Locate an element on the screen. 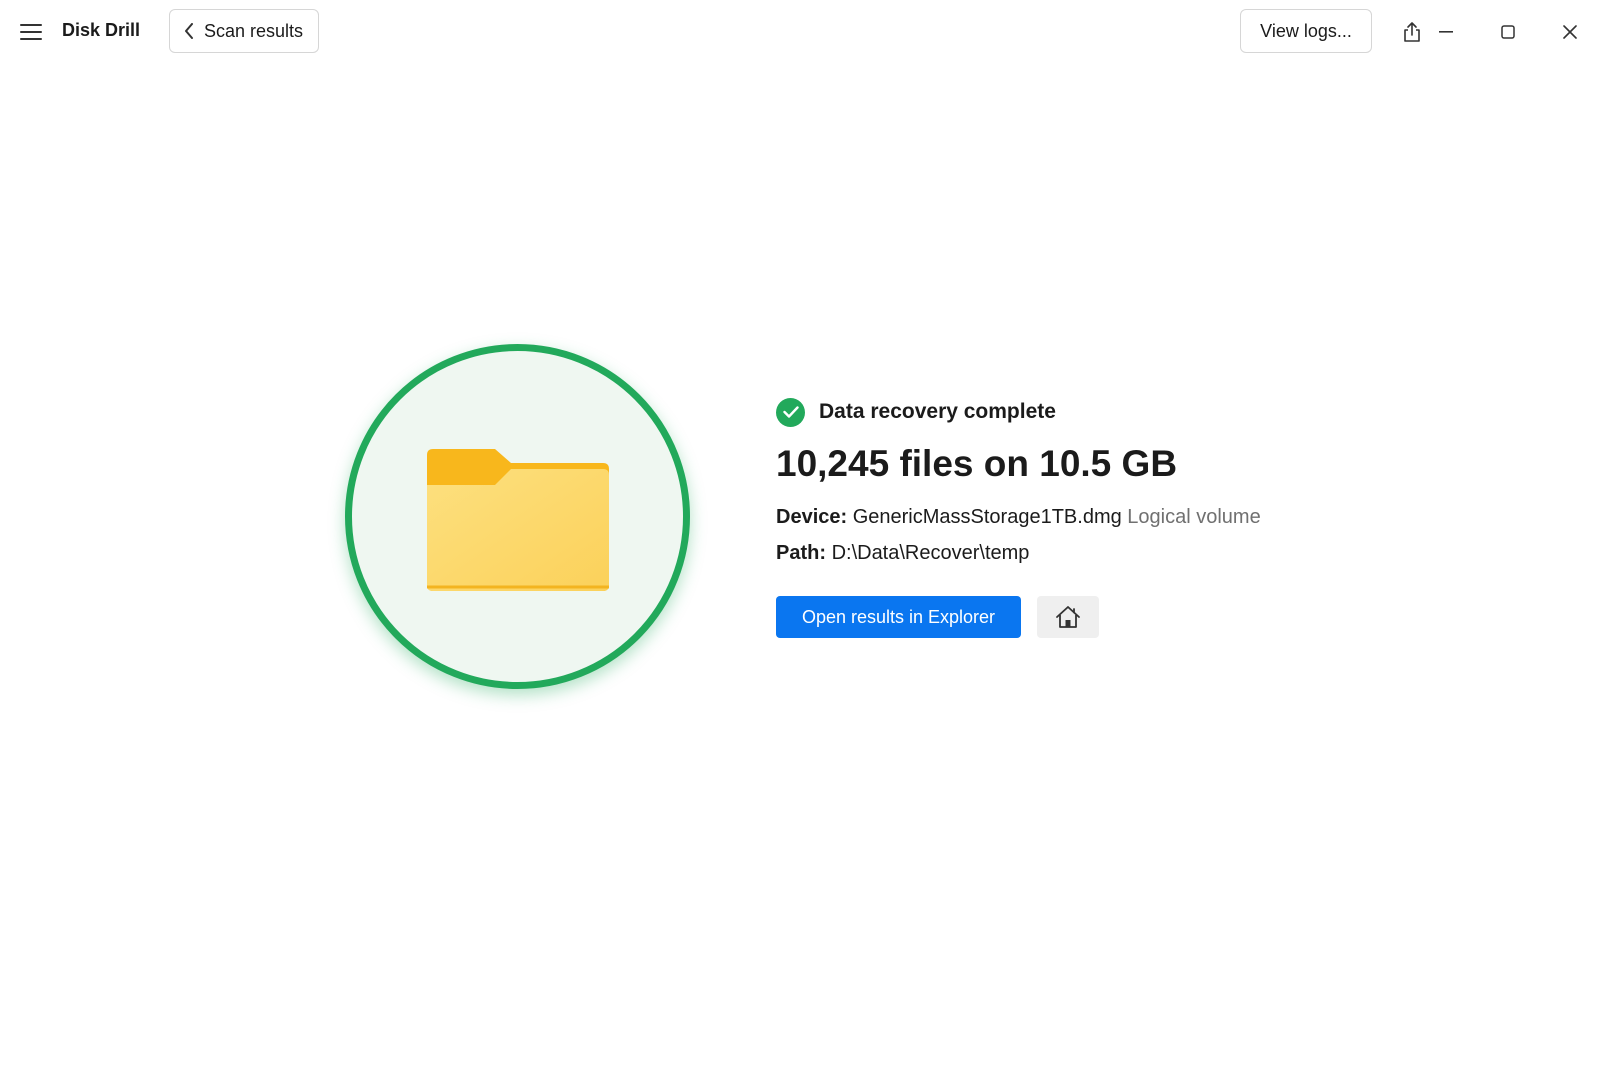 This screenshot has width=1600, height=1084. recovery-illustration is located at coordinates (517, 516).